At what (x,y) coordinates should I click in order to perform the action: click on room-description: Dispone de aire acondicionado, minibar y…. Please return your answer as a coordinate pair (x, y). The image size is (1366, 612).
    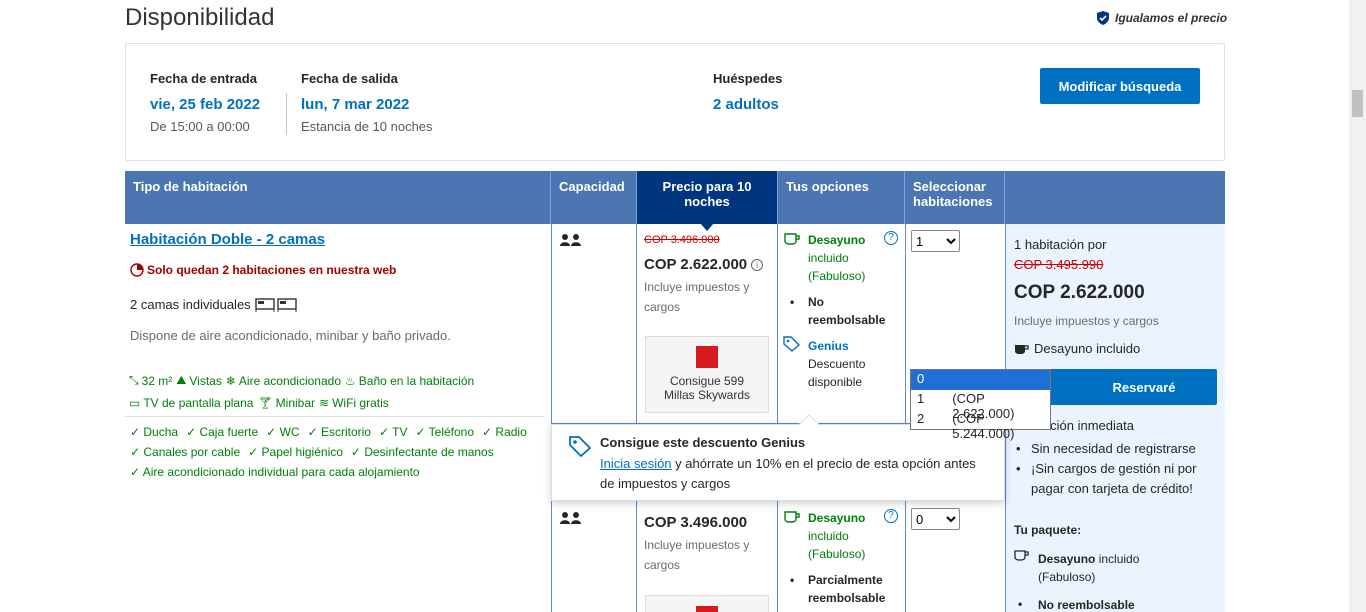
    Looking at the image, I should click on (290, 335).